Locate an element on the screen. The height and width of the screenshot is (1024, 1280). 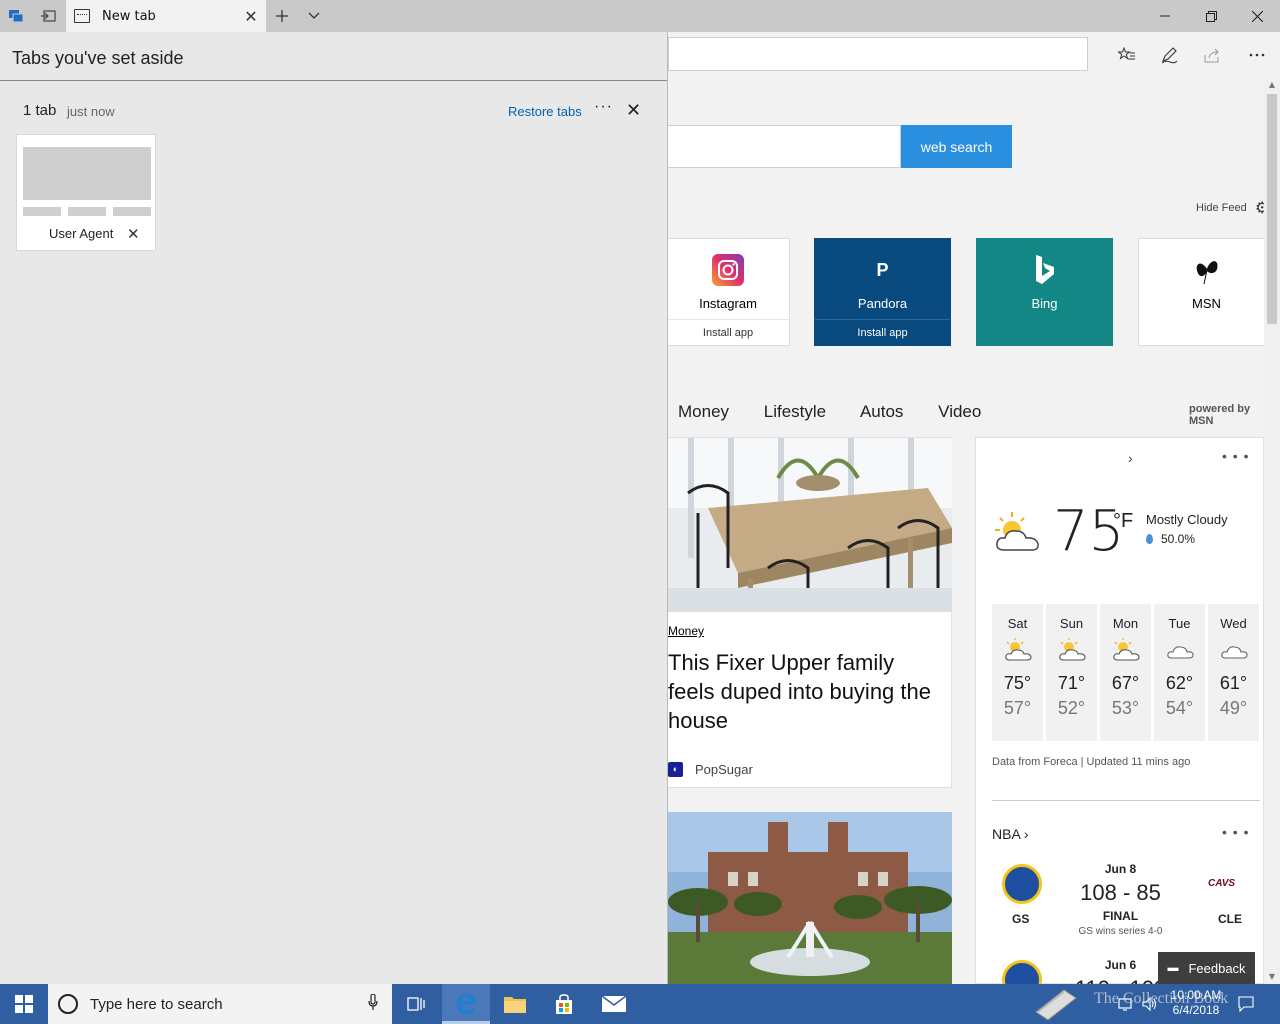
store-icon is located at coordinates (564, 1004).